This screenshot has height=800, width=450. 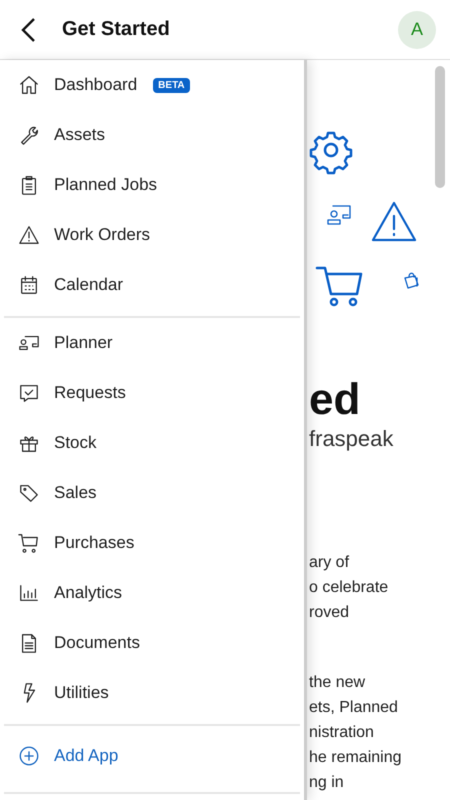 What do you see at coordinates (329, 563) in the screenshot?
I see `paragraph-line: ary of` at bounding box center [329, 563].